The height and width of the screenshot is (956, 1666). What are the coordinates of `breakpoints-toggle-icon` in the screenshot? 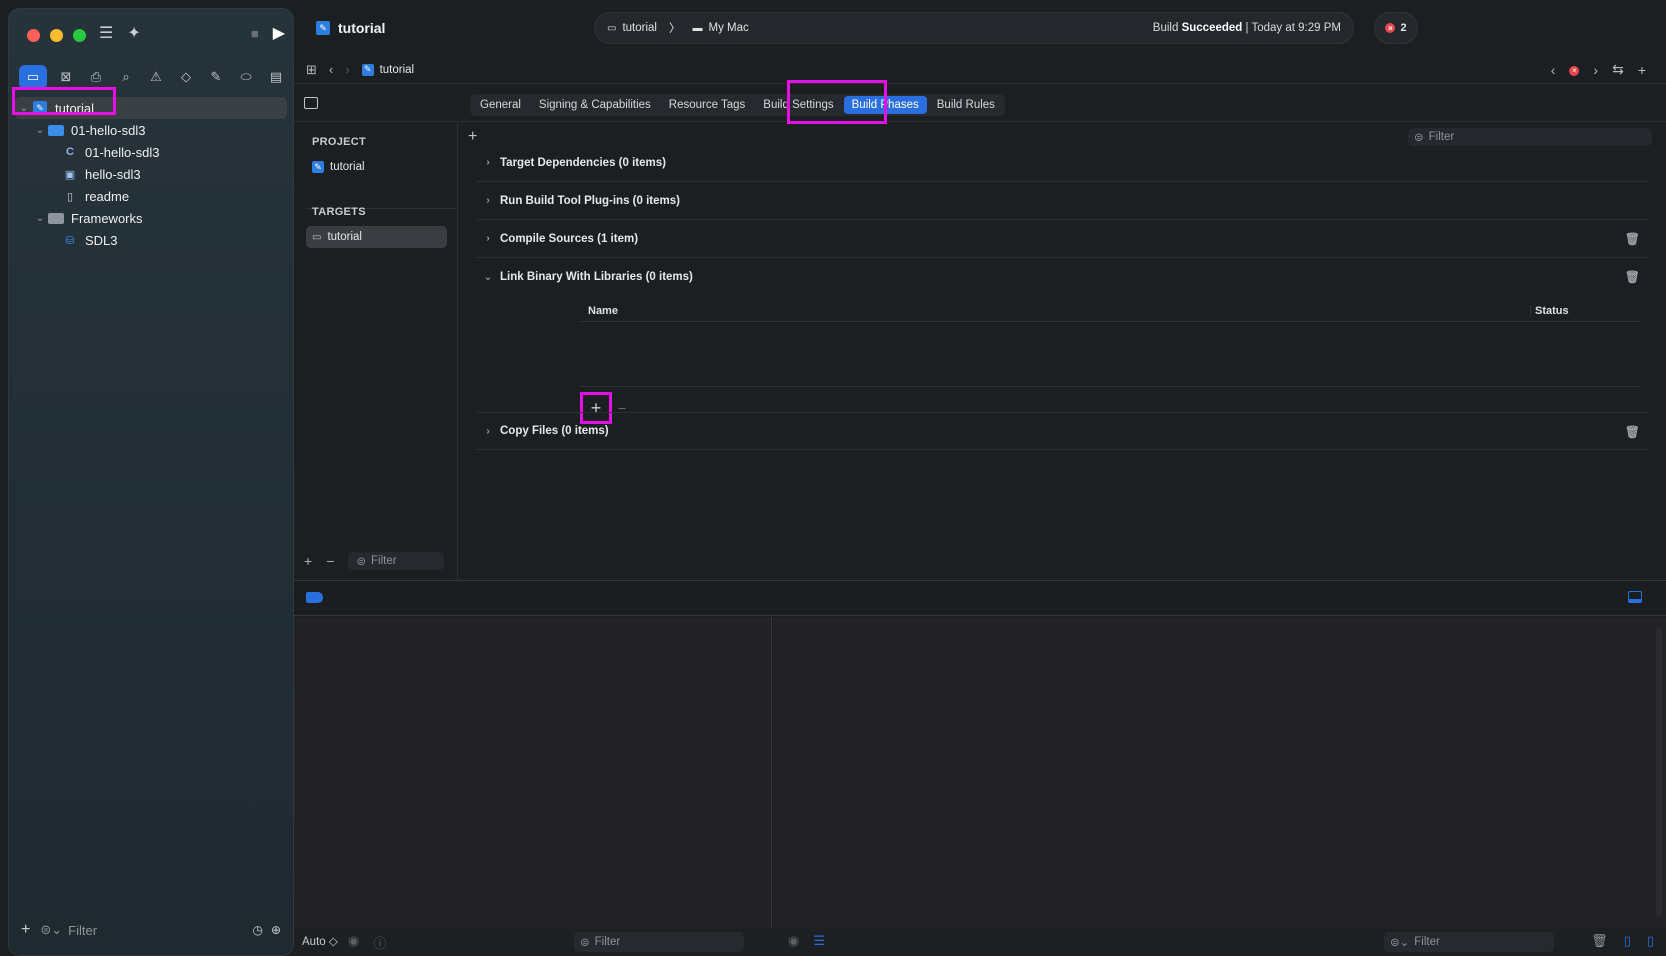 It's located at (314, 597).